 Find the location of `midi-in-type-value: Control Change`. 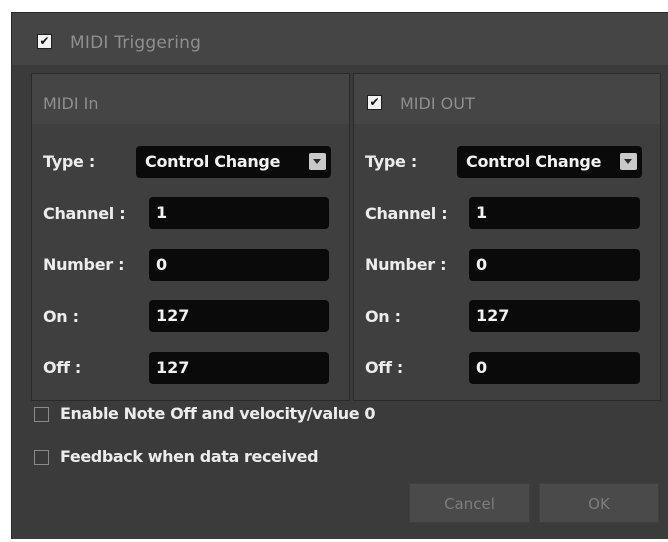

midi-in-type-value: Control Change is located at coordinates (213, 161).